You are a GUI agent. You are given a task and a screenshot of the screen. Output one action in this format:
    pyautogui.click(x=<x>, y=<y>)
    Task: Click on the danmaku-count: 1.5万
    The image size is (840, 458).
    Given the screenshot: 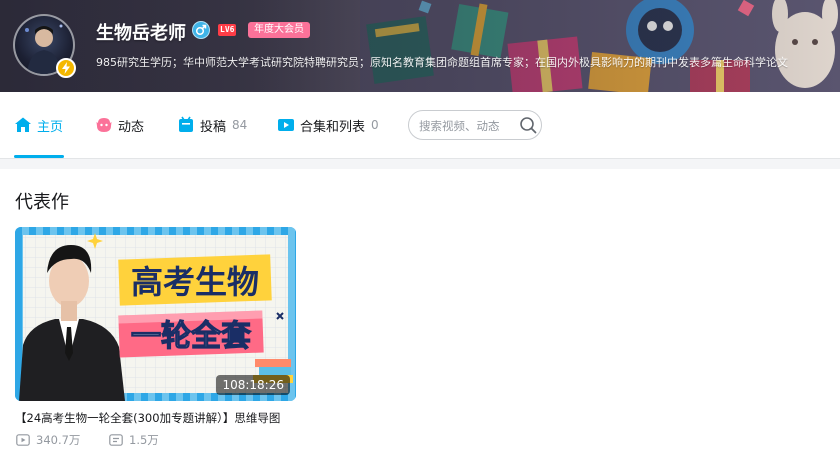 What is the action you would take?
    pyautogui.click(x=134, y=440)
    